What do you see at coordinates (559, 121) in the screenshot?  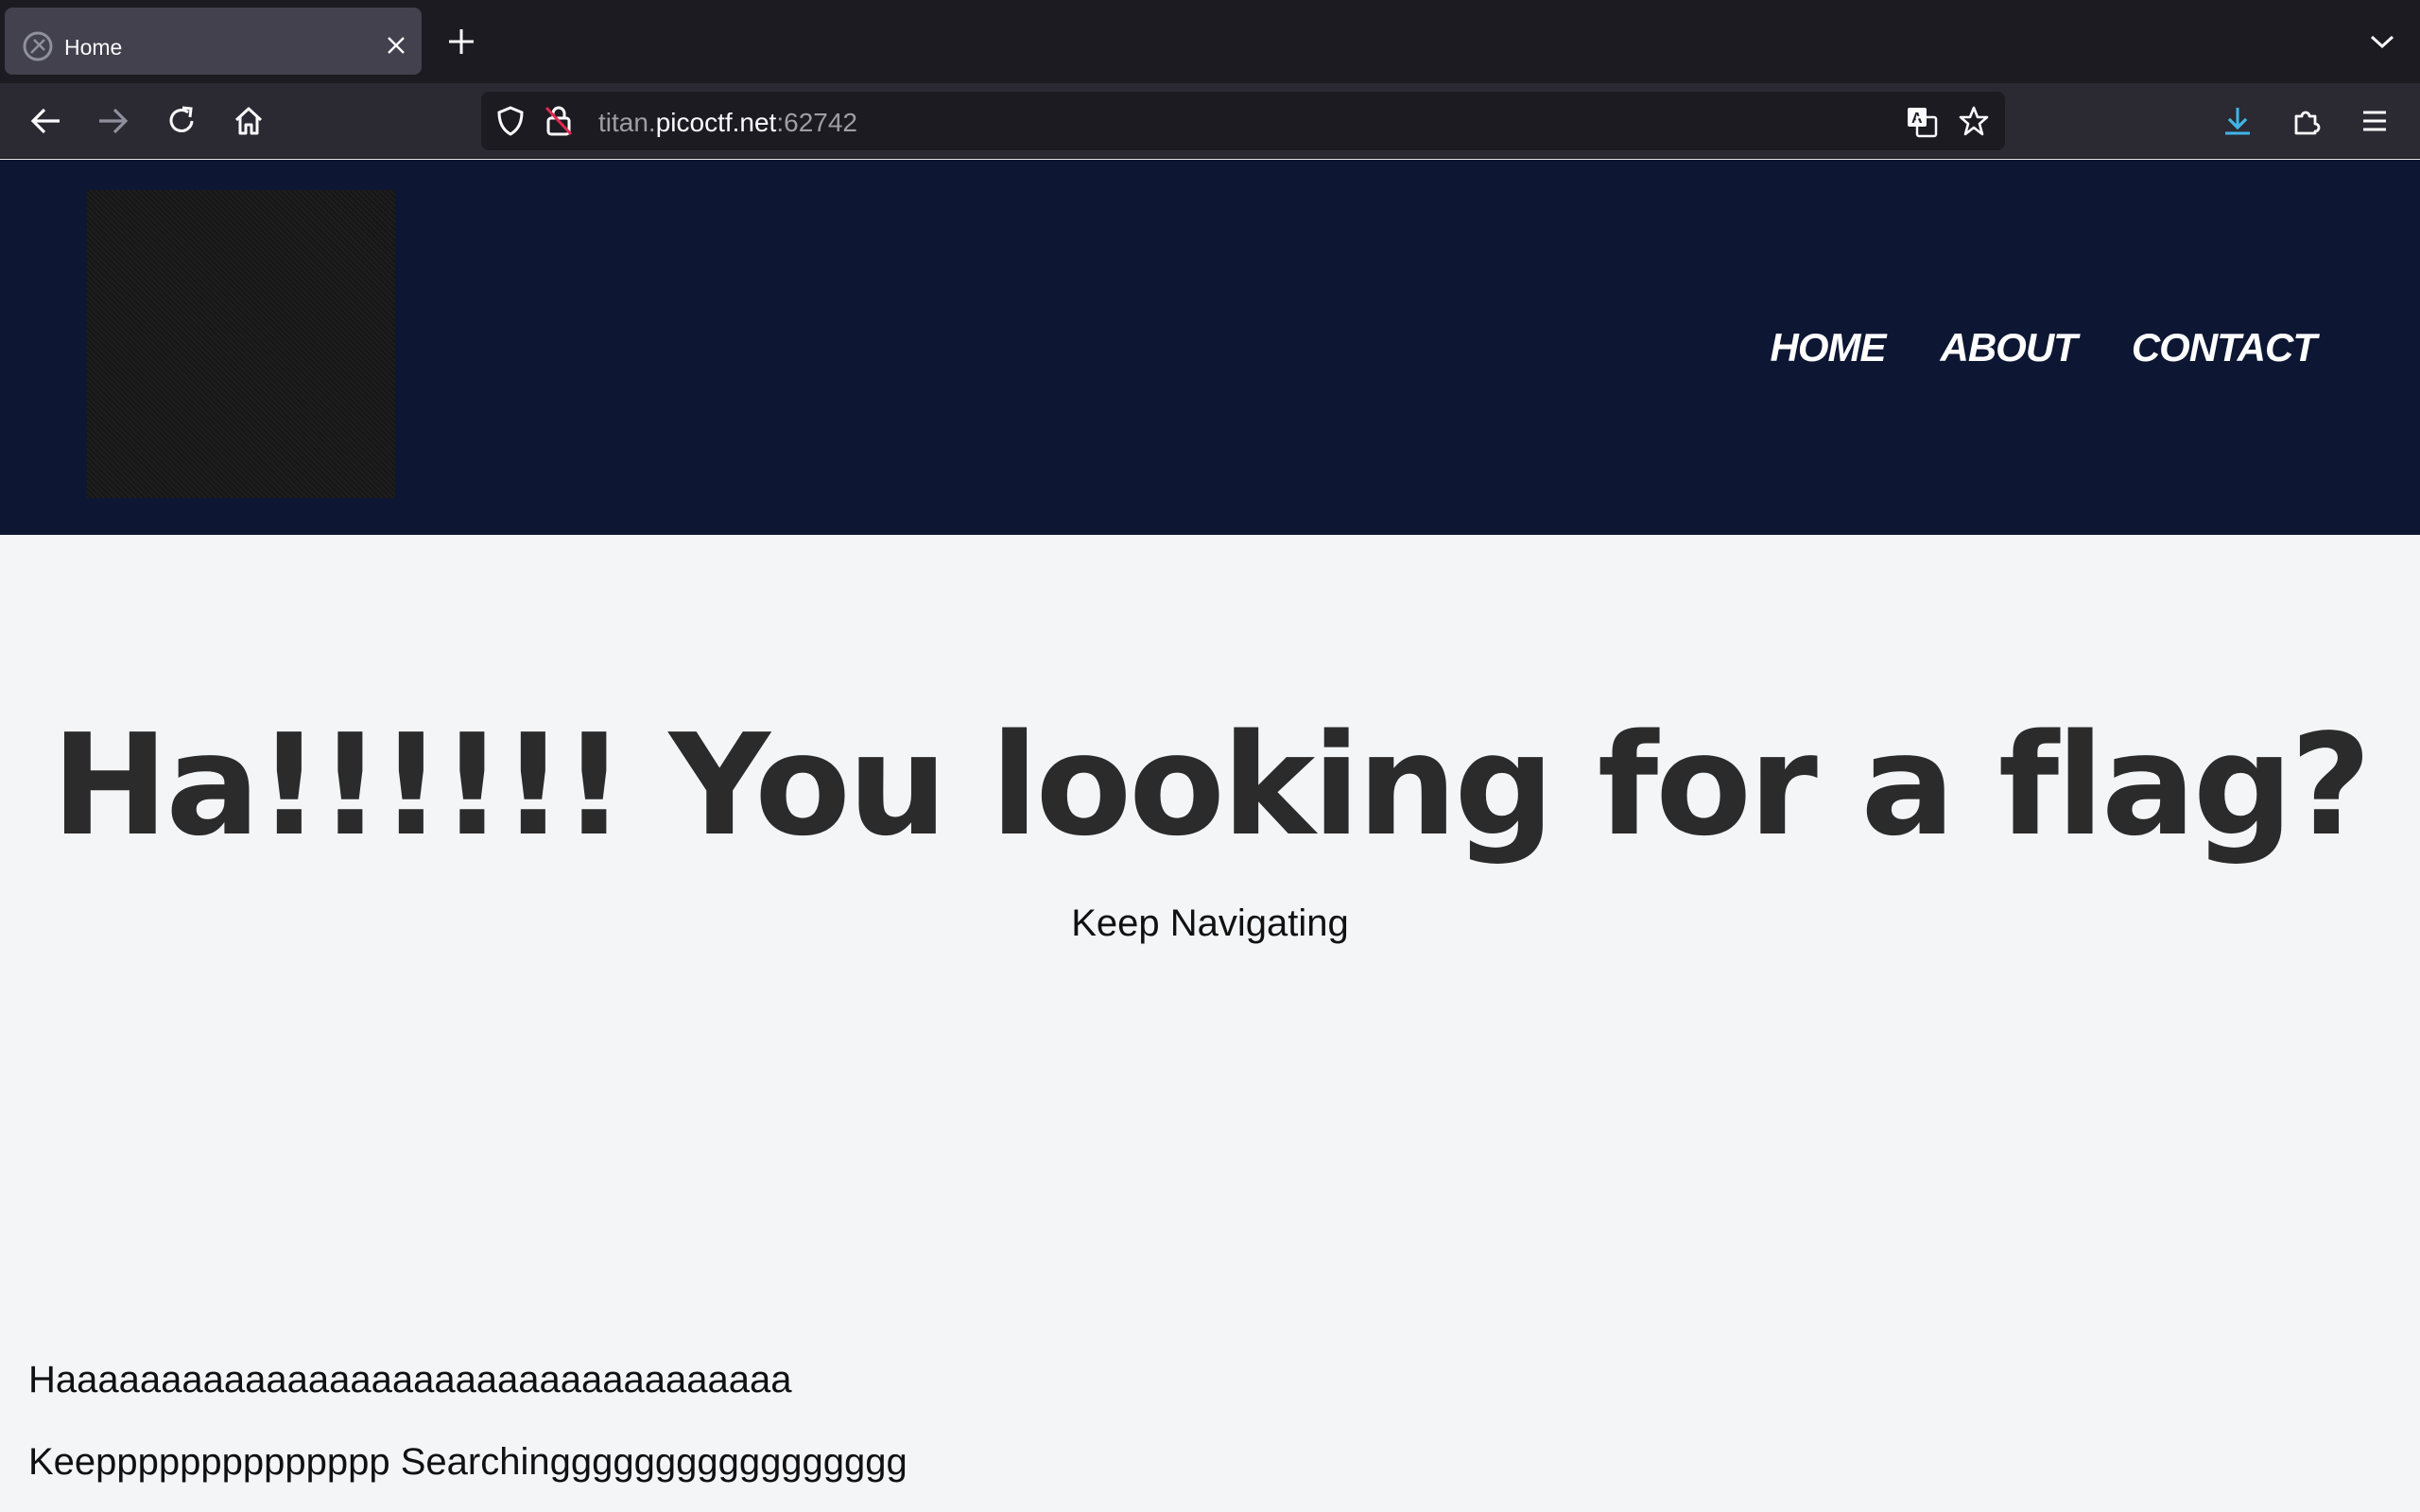 I see `insecure-lock-icon` at bounding box center [559, 121].